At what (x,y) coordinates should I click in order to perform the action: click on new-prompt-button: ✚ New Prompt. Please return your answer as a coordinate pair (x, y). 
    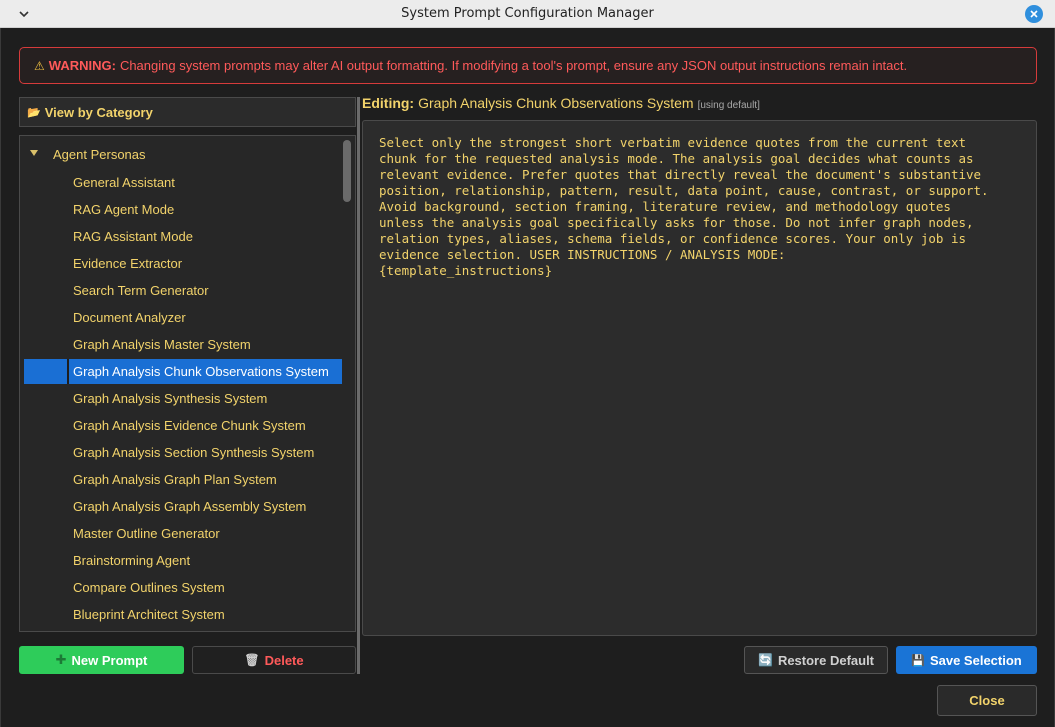
    Looking at the image, I should click on (101, 660).